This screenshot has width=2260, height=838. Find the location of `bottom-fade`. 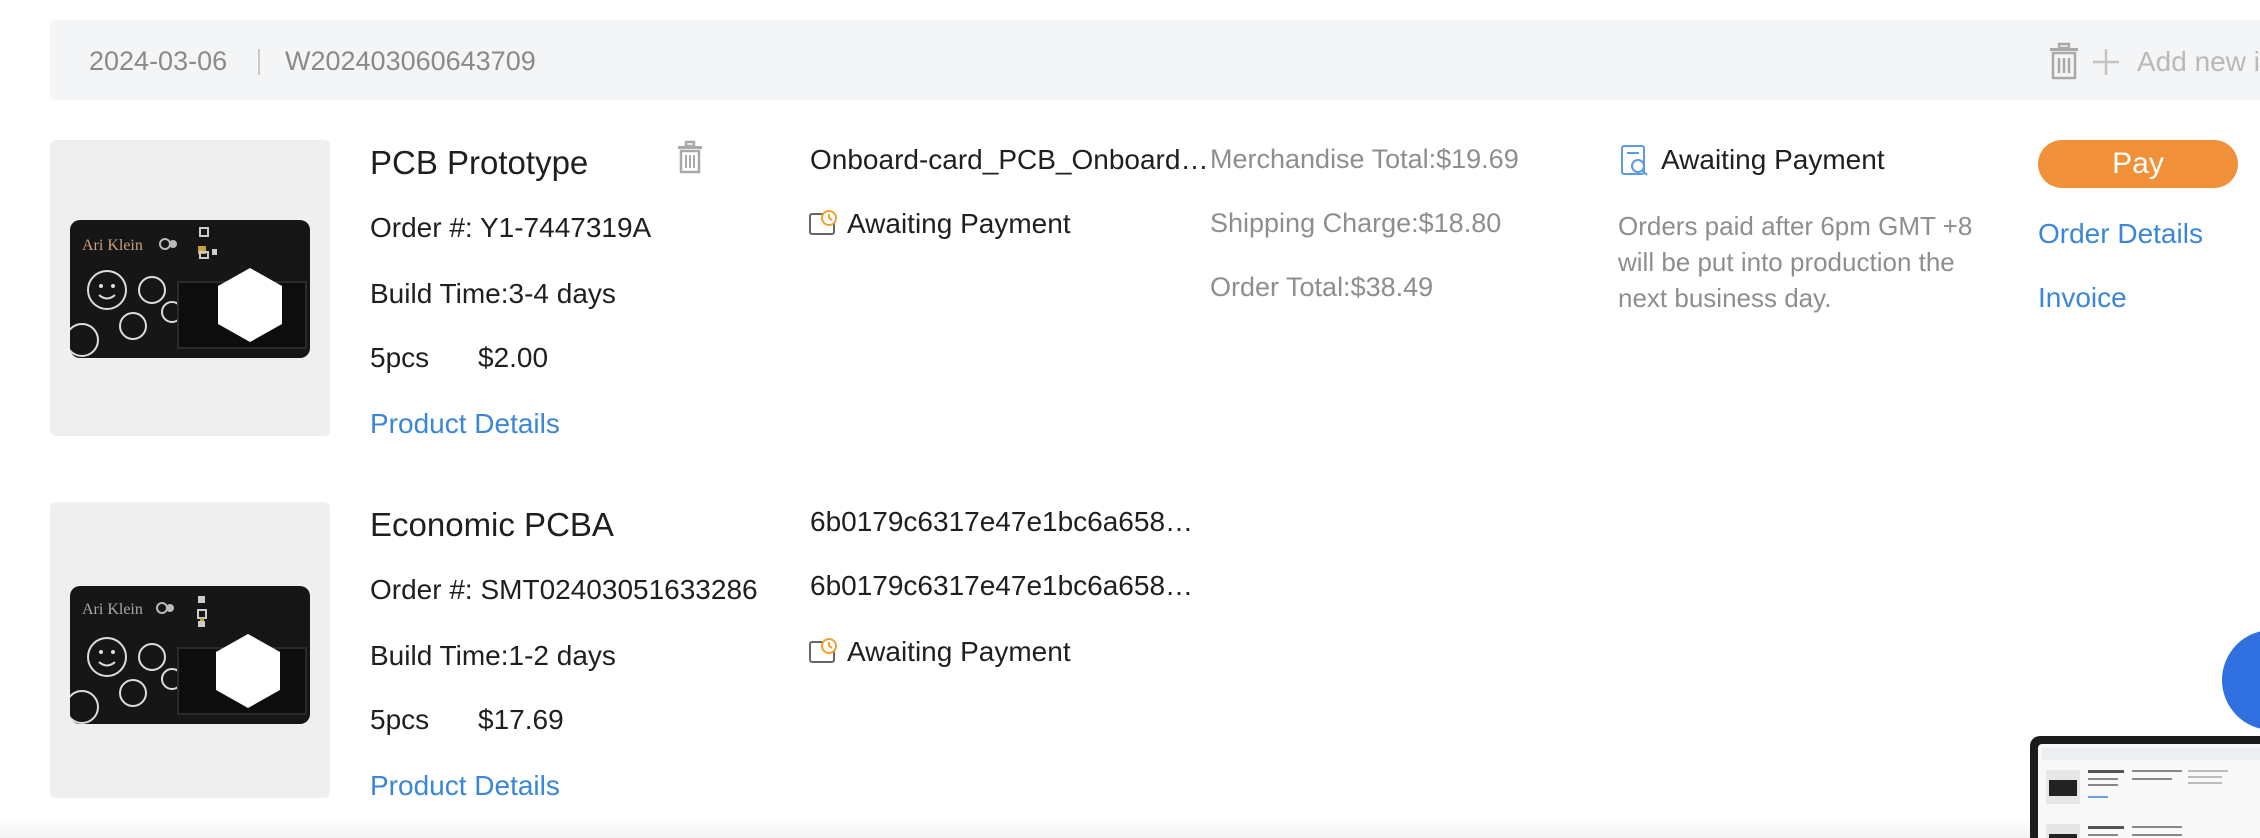

bottom-fade is located at coordinates (1015, 828).